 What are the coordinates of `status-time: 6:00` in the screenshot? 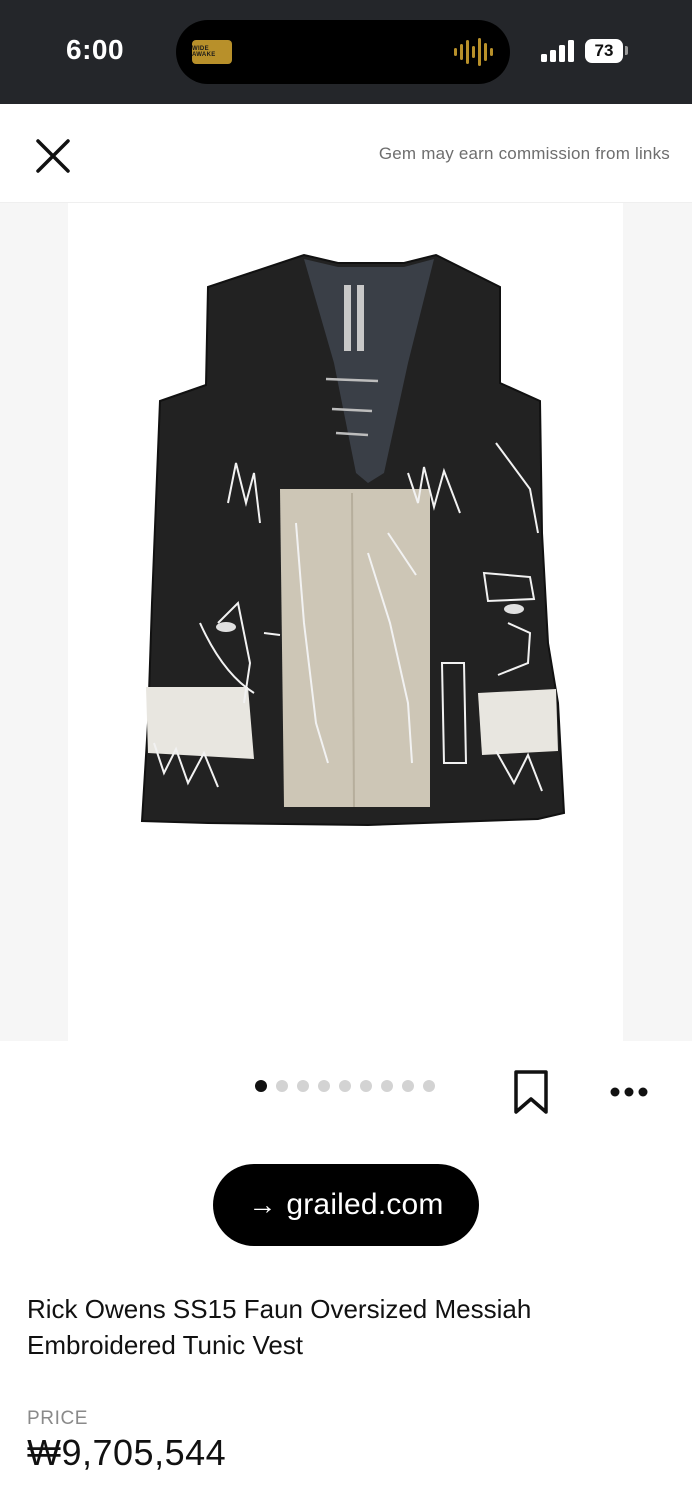 It's located at (95, 49).